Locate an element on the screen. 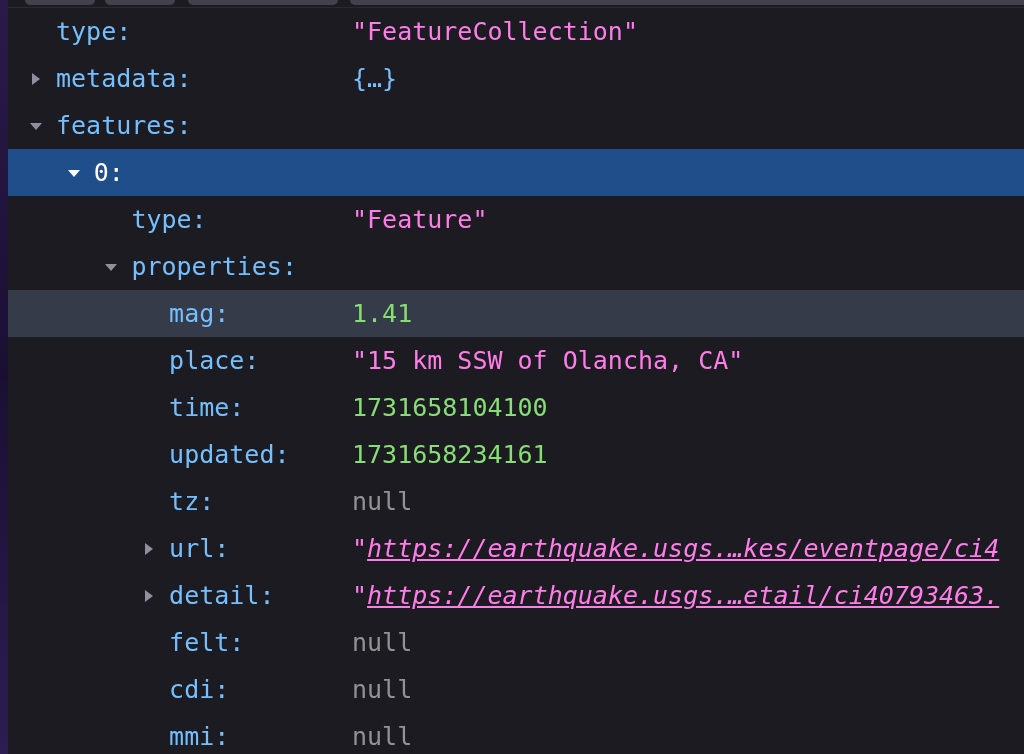 This screenshot has width=1024, height=754. tree-row: place: "15 km SSW of Olancha, CA" is located at coordinates (516, 360).